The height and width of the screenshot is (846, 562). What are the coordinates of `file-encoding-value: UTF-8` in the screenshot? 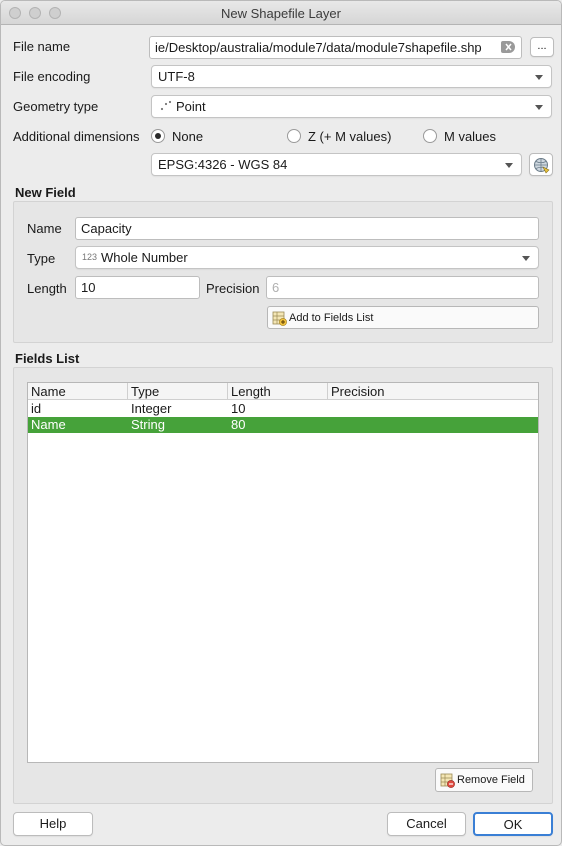 It's located at (176, 76).